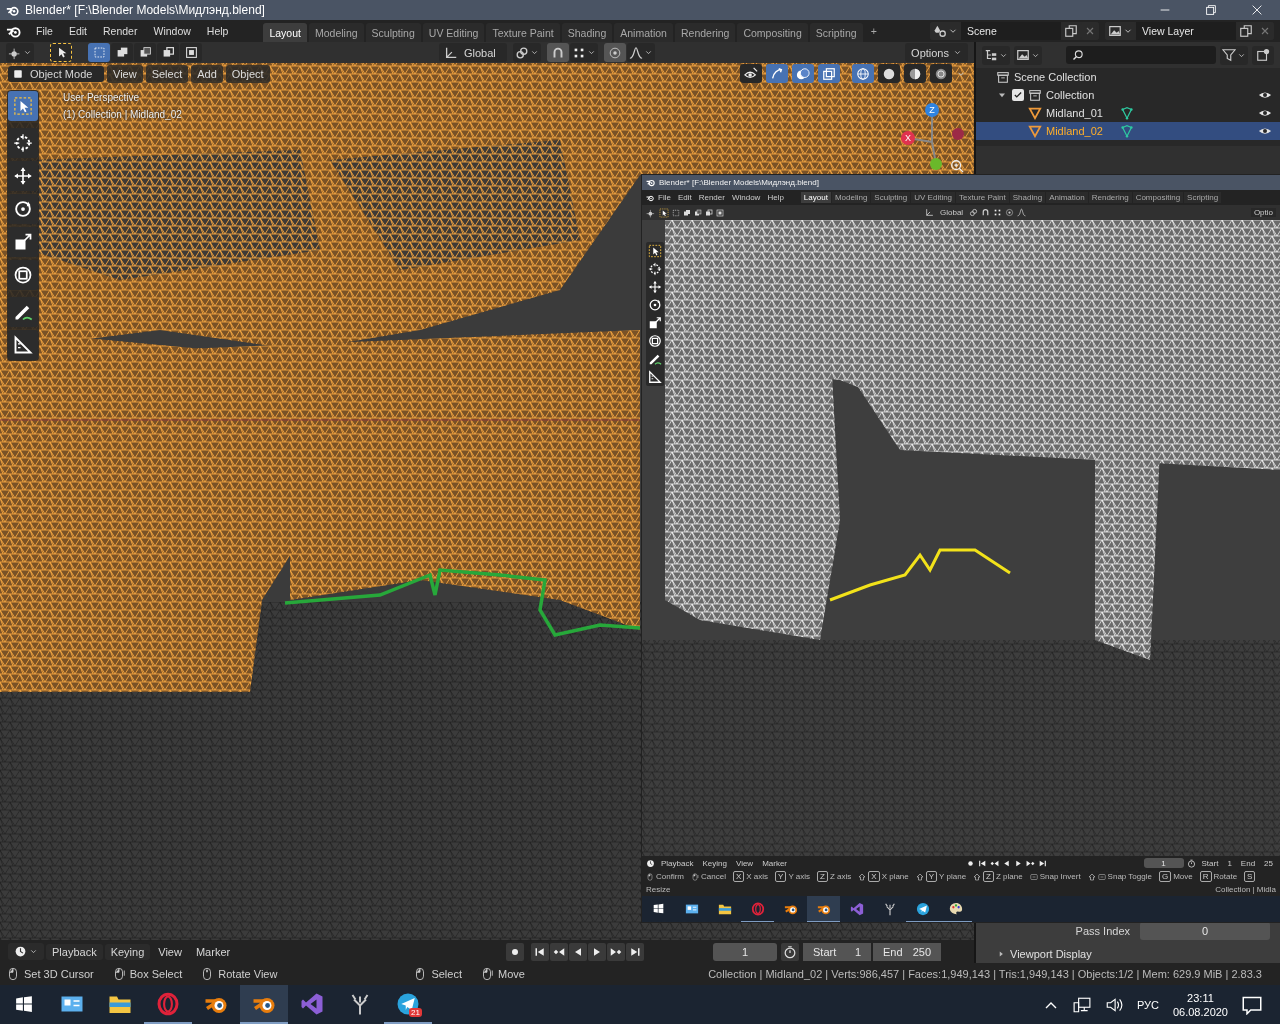 The height and width of the screenshot is (1024, 1280). I want to click on status-hint: X axis, so click(757, 876).